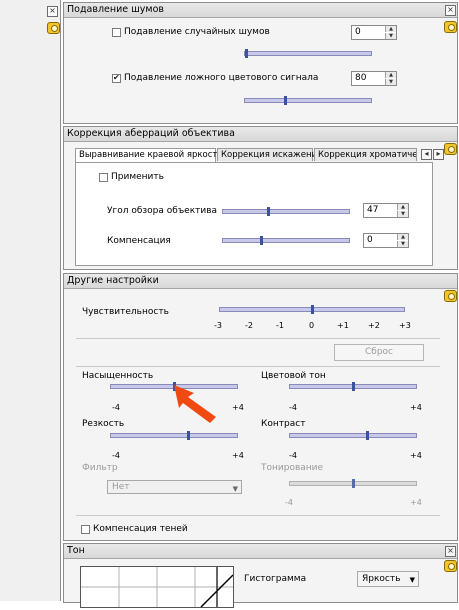 The width and height of the screenshot is (459, 610). Describe the element at coordinates (260, 575) in the screenshot. I see `tone-panel: Тон × Гистограмма Яркость ▼` at that location.